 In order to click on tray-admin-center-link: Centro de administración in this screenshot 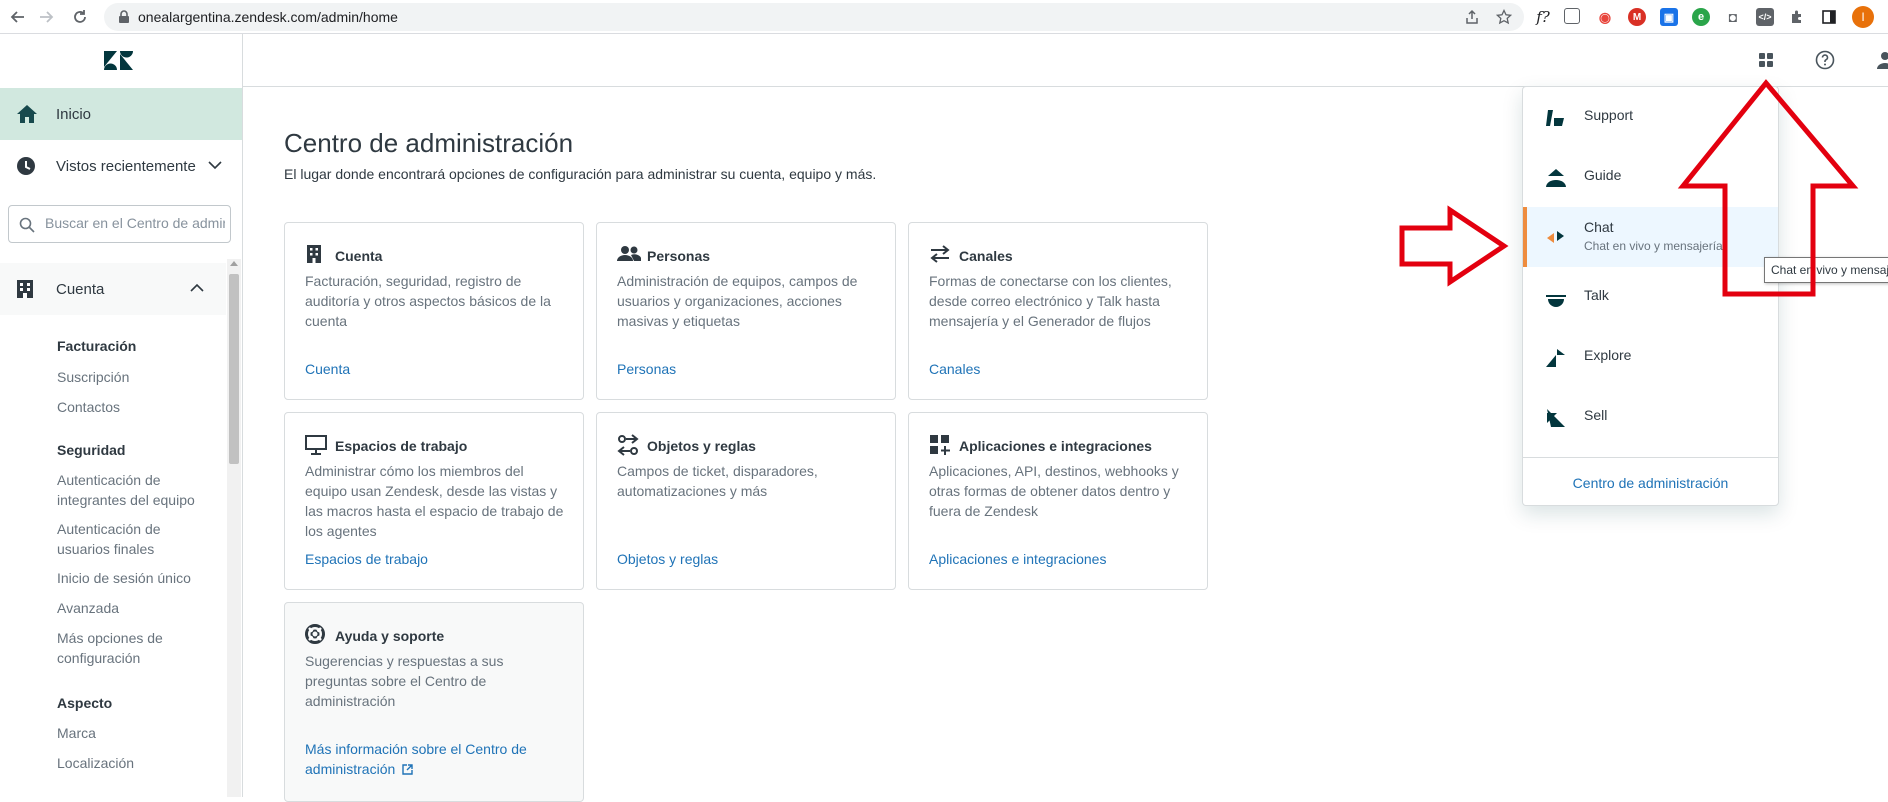, I will do `click(1650, 483)`.